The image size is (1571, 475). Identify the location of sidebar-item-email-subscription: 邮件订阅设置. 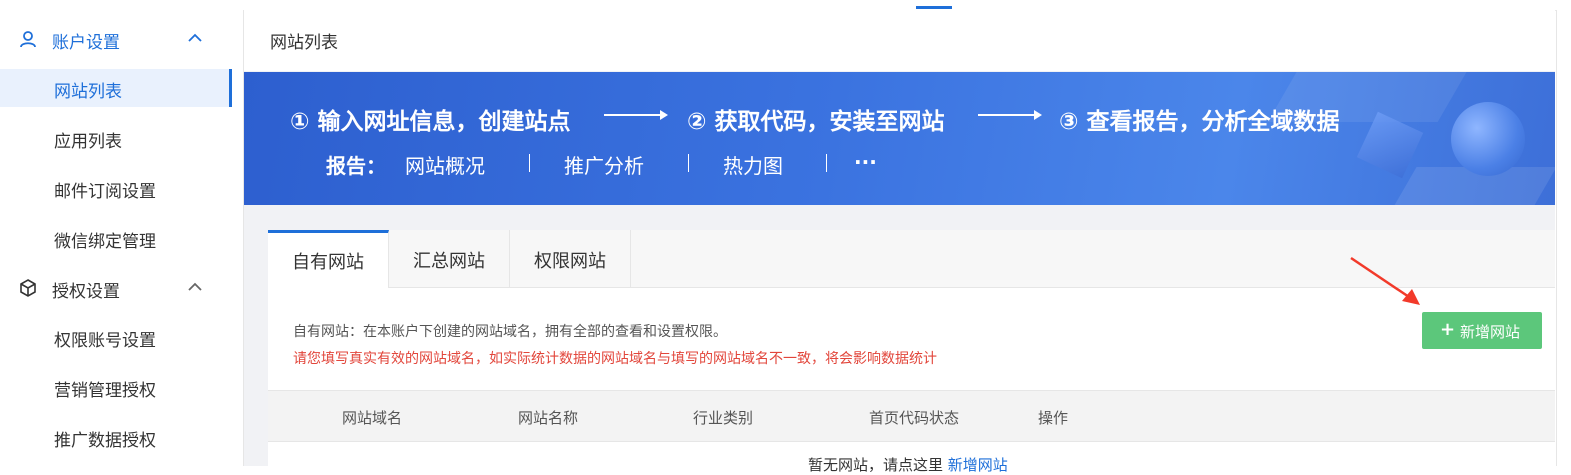
(116, 188).